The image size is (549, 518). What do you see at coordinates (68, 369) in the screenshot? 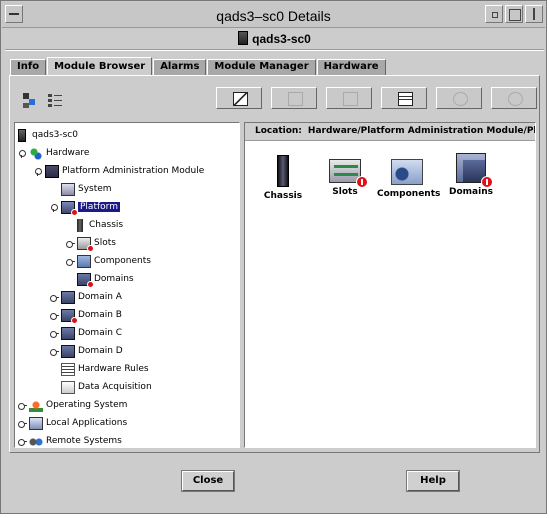
I see `rules-icon` at bounding box center [68, 369].